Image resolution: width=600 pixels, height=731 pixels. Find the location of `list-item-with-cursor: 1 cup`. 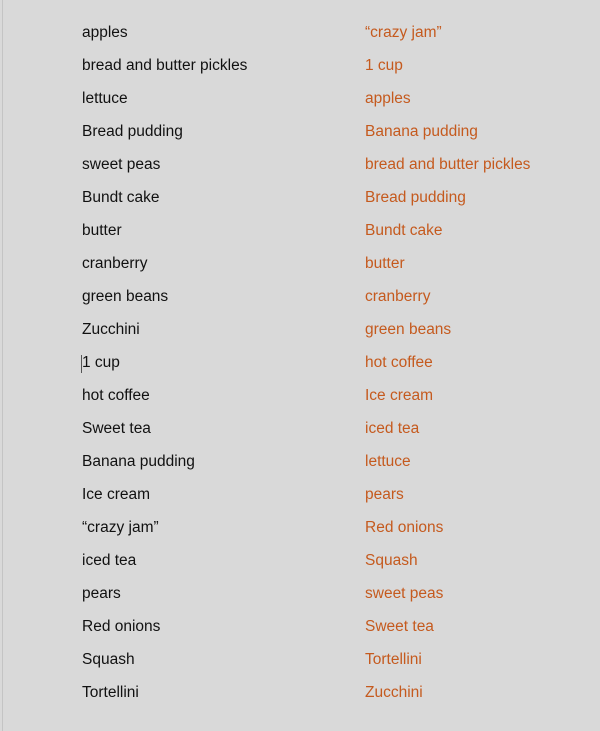

list-item-with-cursor: 1 cup is located at coordinates (164, 368).